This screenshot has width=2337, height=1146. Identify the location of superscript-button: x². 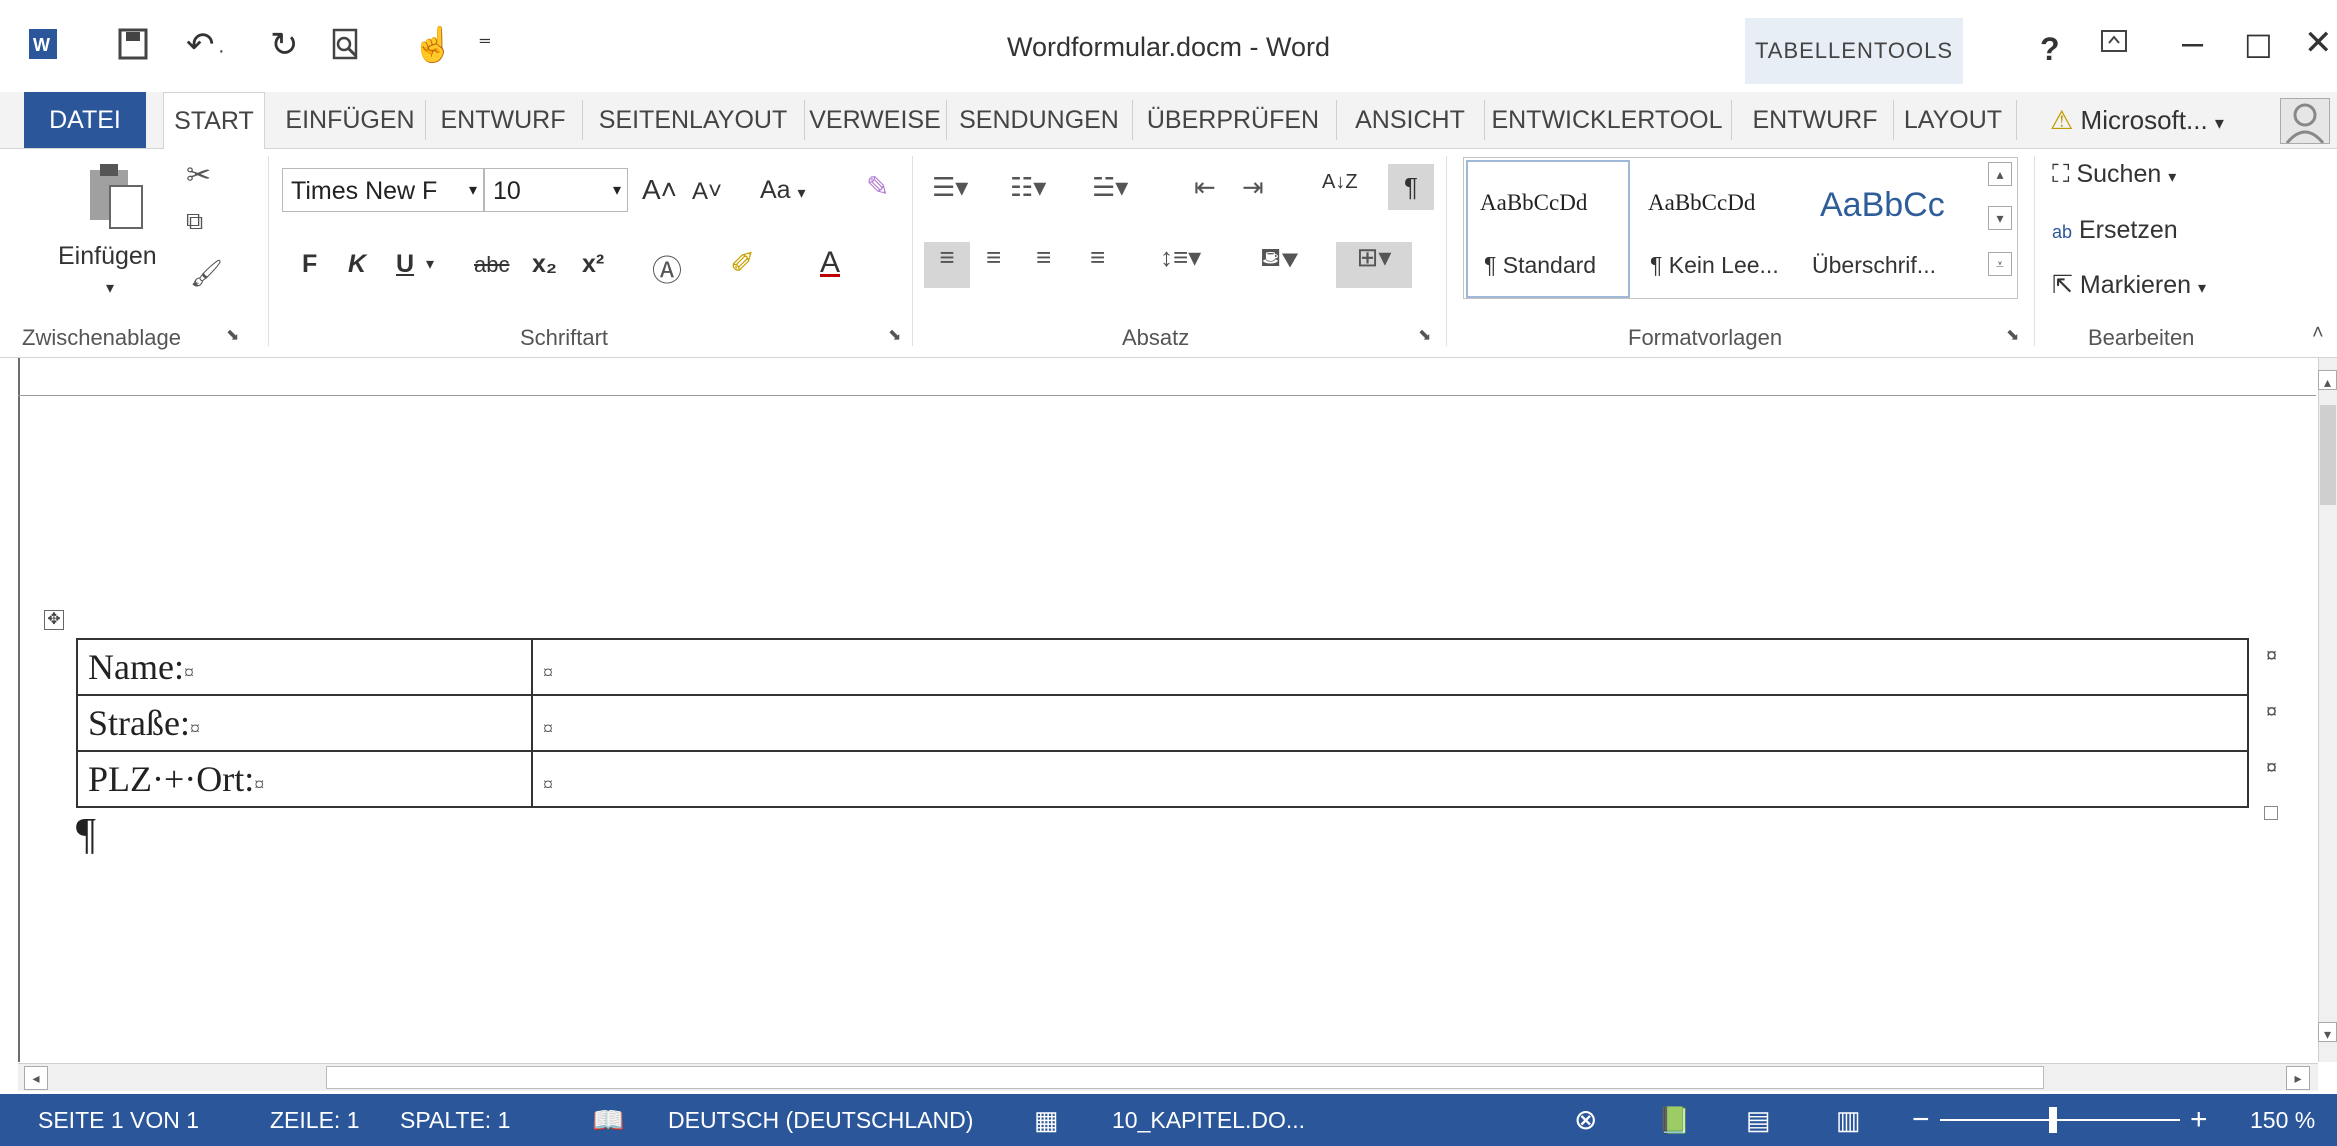
(593, 264).